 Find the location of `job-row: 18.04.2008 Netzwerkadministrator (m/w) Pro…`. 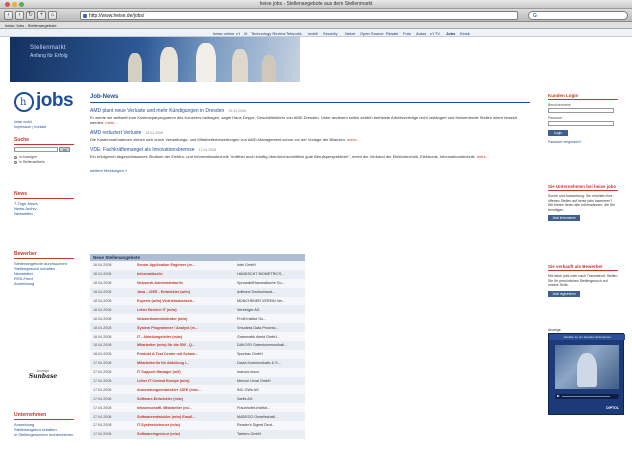

job-row: 18.04.2008 Netzwerkadministrator (m/w) Pro… is located at coordinates (197, 319).